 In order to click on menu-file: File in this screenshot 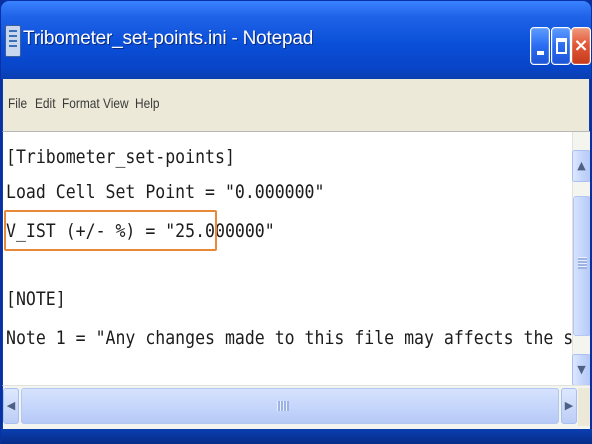, I will do `click(17, 103)`.